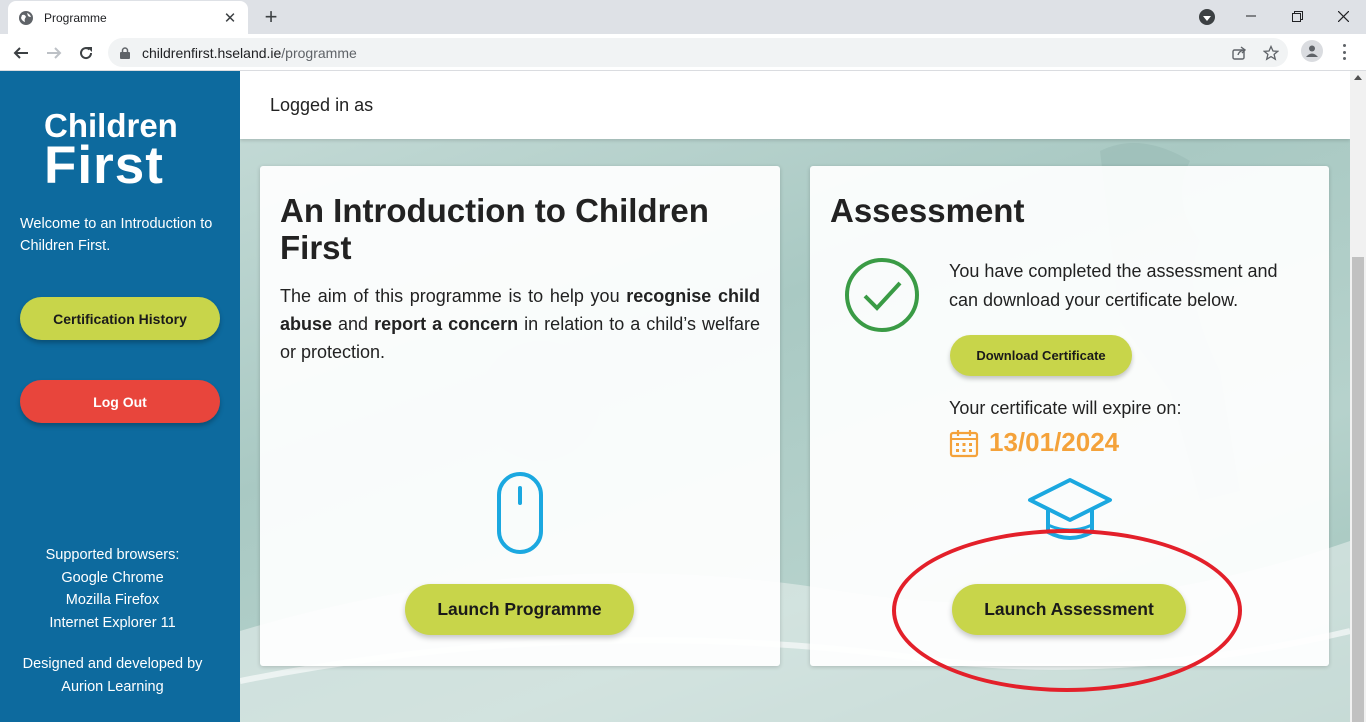 Image resolution: width=1366 pixels, height=722 pixels. I want to click on credits-line: Aurion Learning, so click(112, 686).